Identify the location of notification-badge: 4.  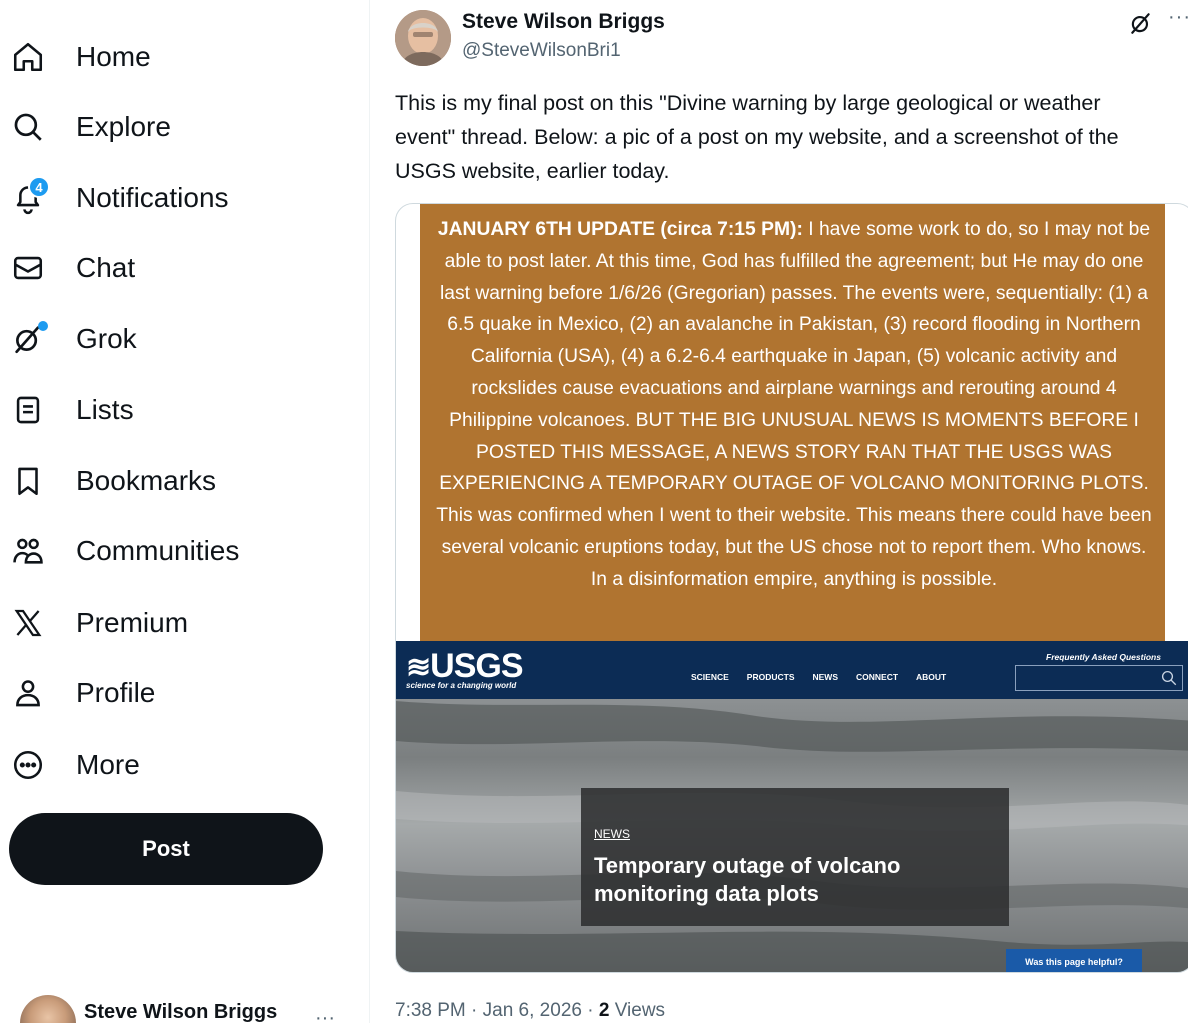
(39, 187).